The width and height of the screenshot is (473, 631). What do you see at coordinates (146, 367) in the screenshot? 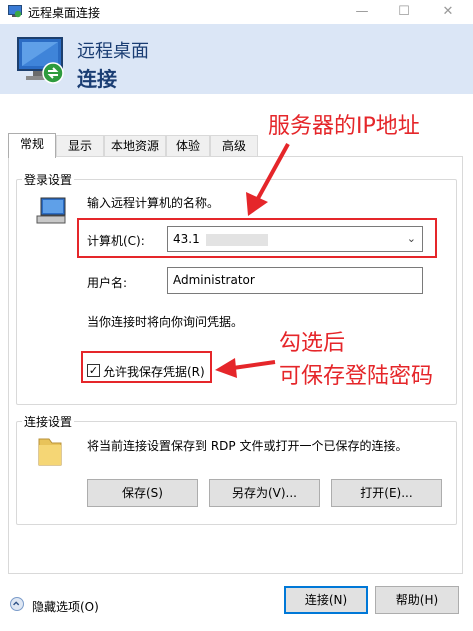
I see `highlight-save-credentials` at bounding box center [146, 367].